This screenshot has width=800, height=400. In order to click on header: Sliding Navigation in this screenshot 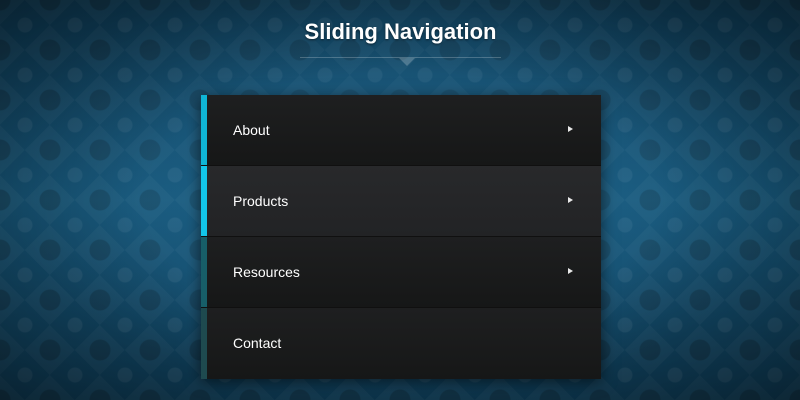, I will do `click(400, 40)`.